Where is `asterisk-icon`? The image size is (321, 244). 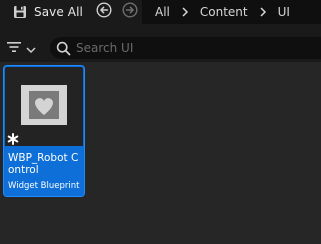 asterisk-icon is located at coordinates (13, 137).